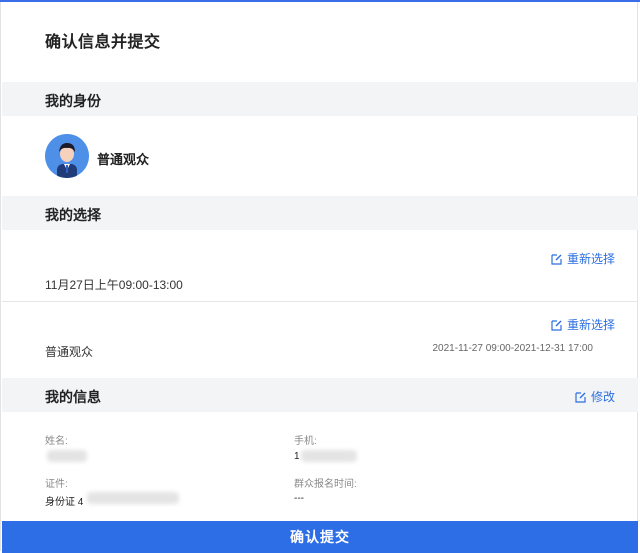 The image size is (640, 553). I want to click on edit-label: 修改, so click(602, 397).